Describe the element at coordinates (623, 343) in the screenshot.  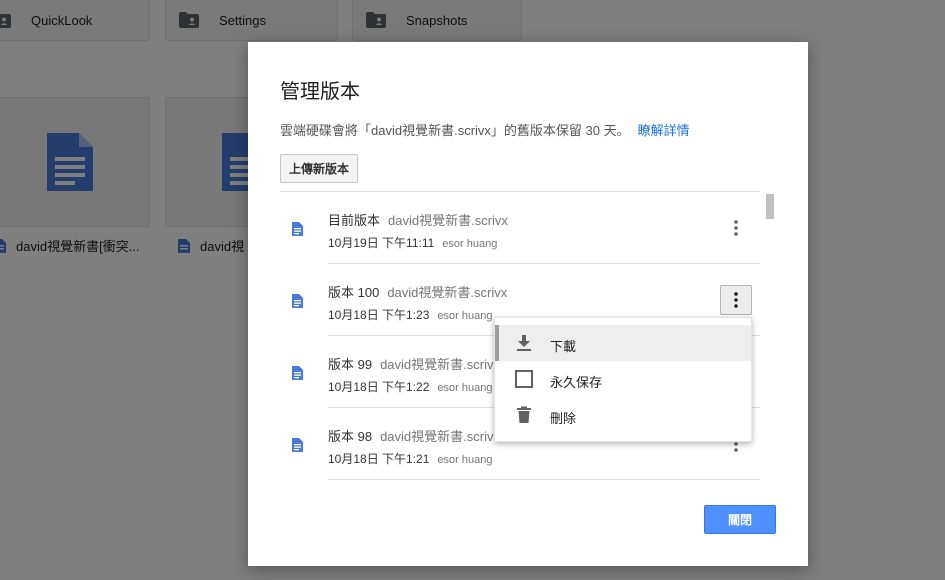
I see `menu-item-download: 下載` at that location.